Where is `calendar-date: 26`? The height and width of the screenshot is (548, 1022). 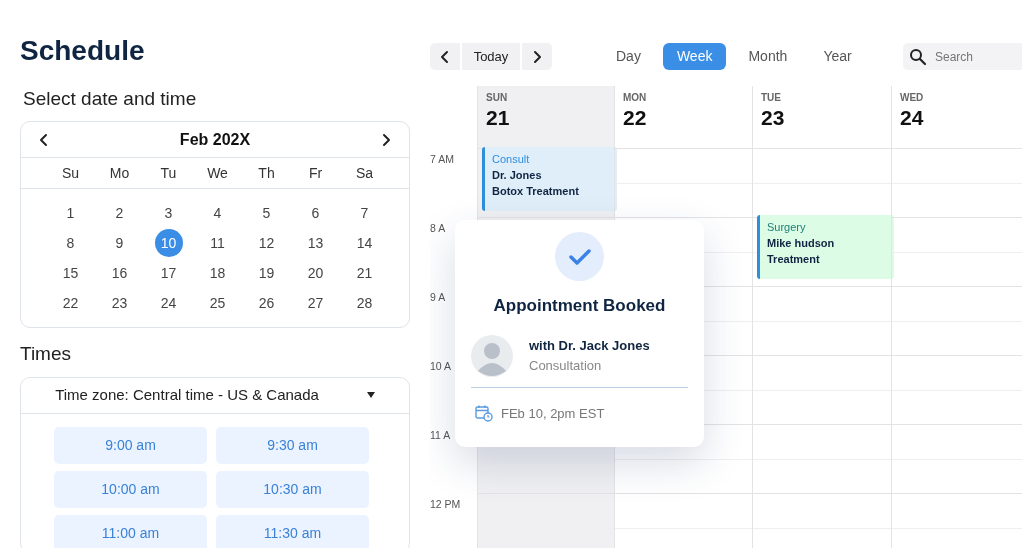
calendar-date: 26 is located at coordinates (266, 303).